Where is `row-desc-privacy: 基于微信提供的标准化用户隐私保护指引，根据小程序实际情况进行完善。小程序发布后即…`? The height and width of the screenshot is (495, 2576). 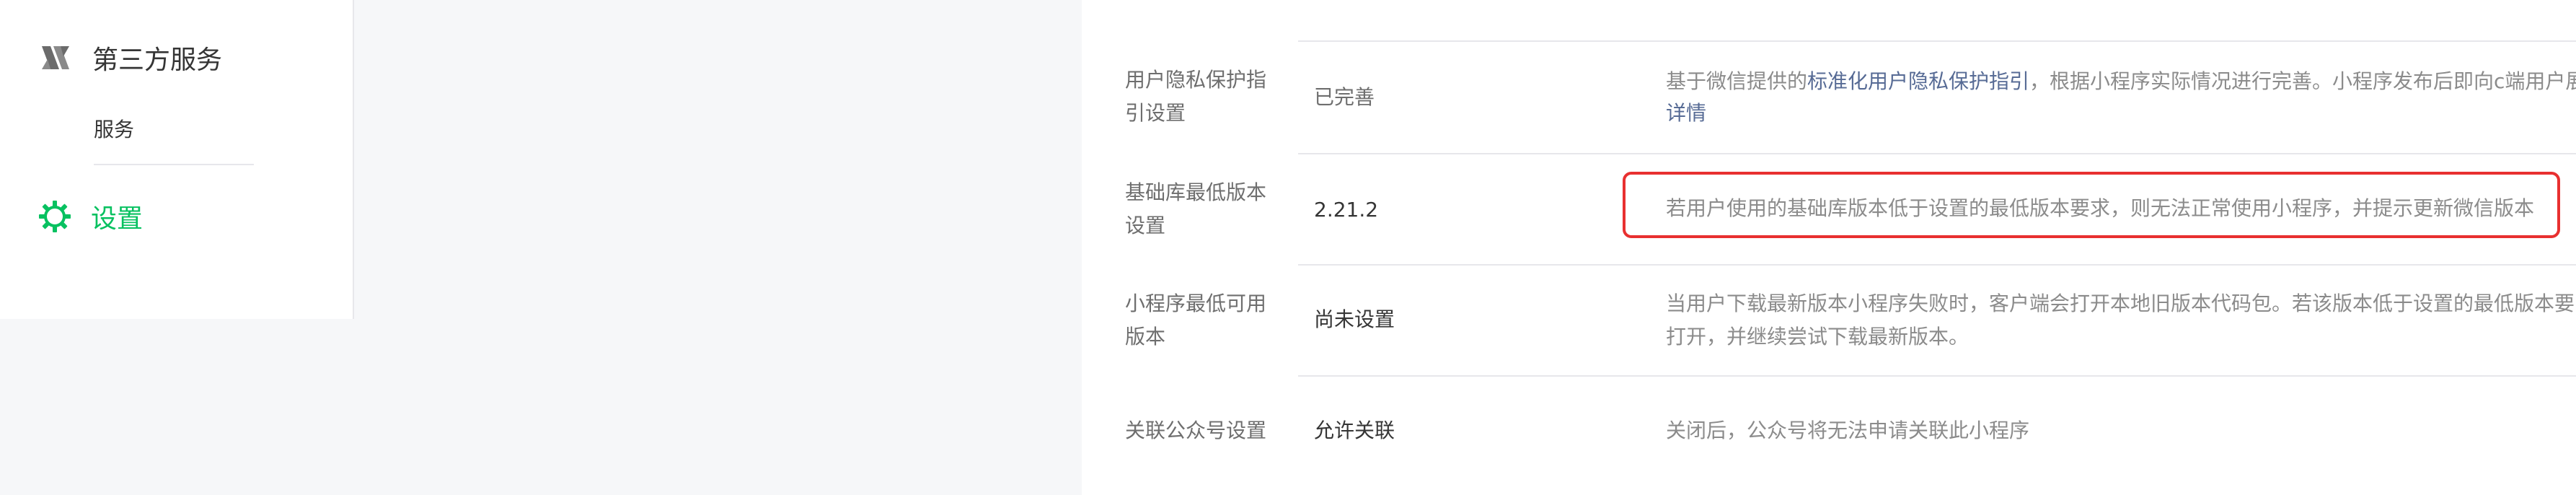 row-desc-privacy: 基于微信提供的标准化用户隐私保护指引，根据小程序实际情况进行完善。小程序发布后即… is located at coordinates (2121, 82).